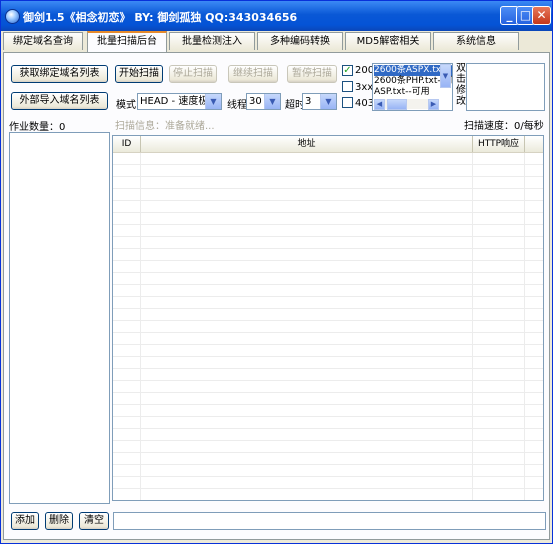  Describe the element at coordinates (12, 16) in the screenshot. I see `app-icon` at that location.